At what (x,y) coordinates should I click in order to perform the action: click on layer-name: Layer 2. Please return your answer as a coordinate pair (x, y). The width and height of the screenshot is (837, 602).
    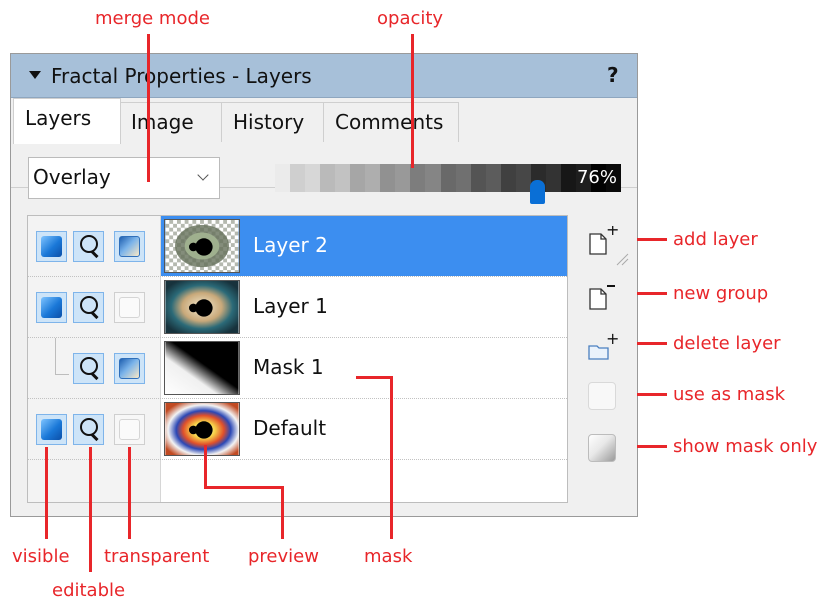
    Looking at the image, I should click on (290, 245).